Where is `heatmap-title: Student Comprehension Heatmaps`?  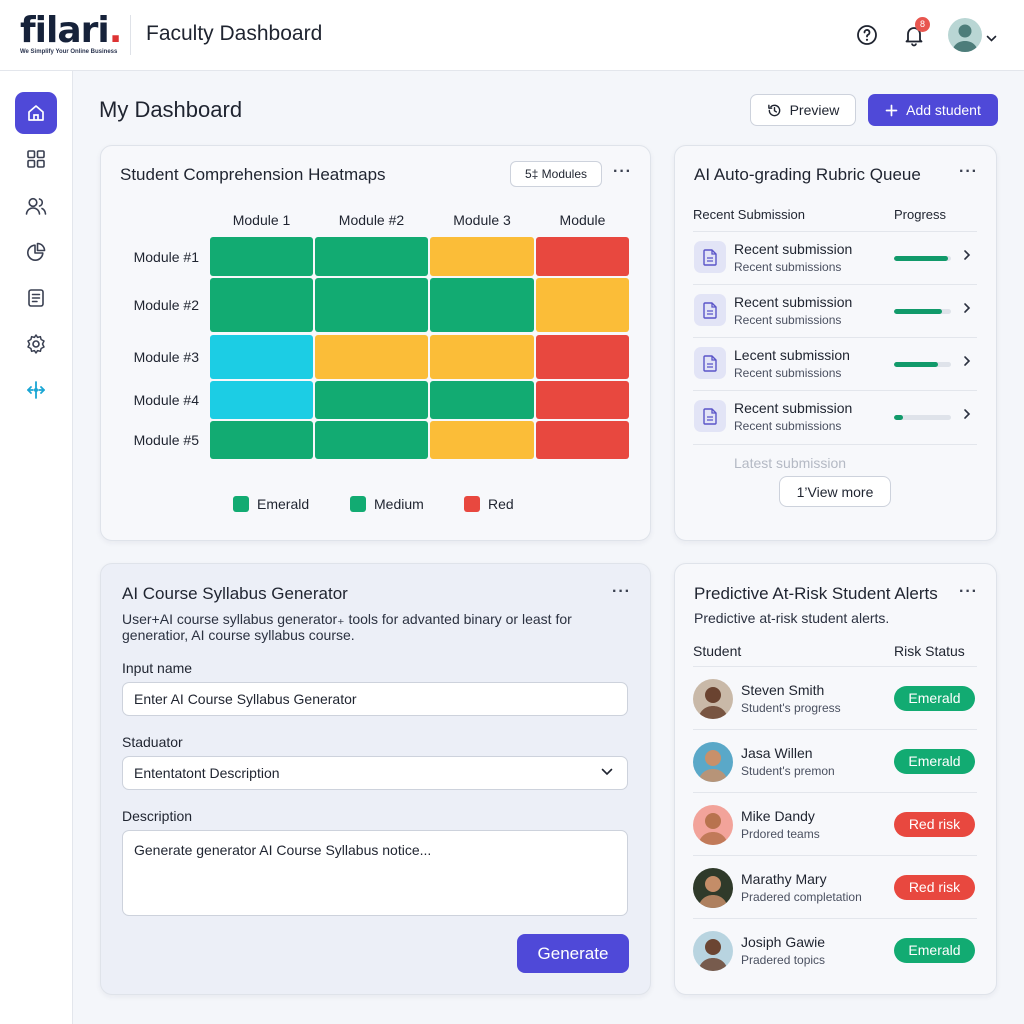
heatmap-title: Student Comprehension Heatmaps is located at coordinates (253, 174).